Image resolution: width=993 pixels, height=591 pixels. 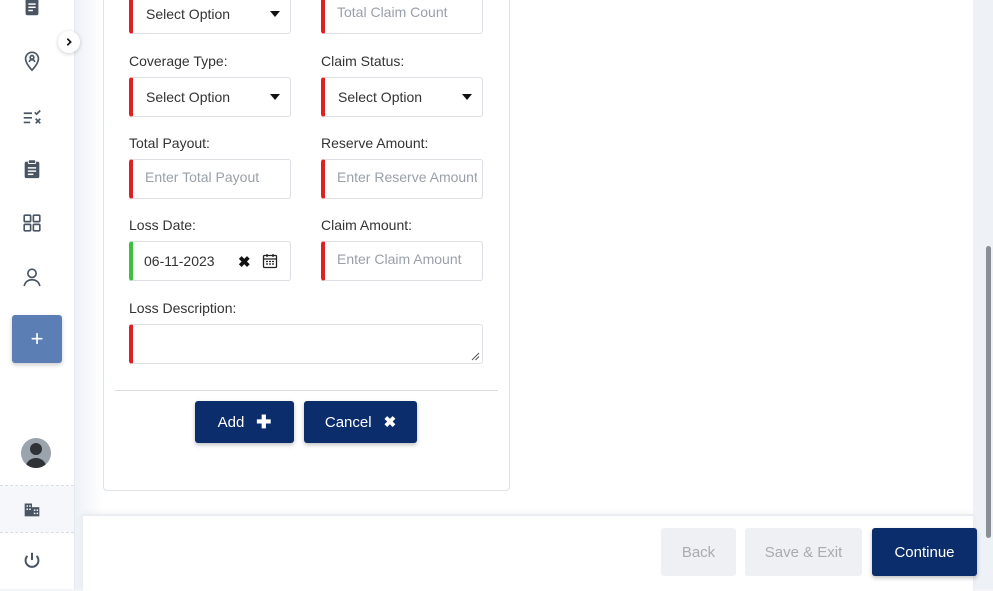 I want to click on form-divider, so click(x=306, y=390).